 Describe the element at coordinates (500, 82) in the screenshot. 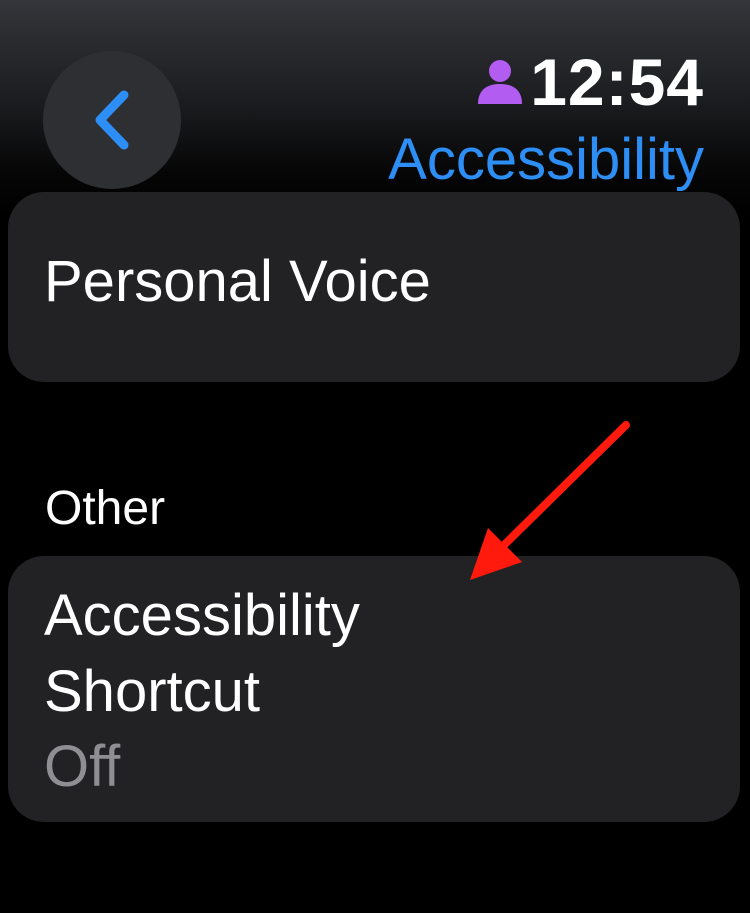

I see `person-icon` at that location.